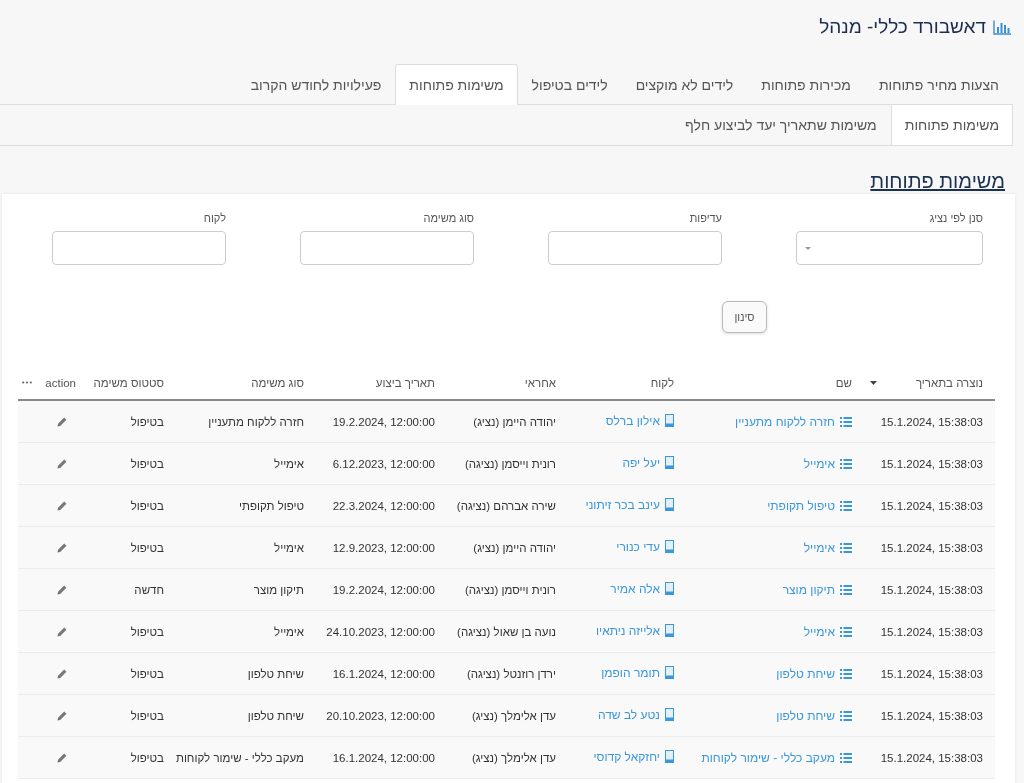 This screenshot has height=783, width=1024. I want to click on filter-button: סינון, so click(744, 317).